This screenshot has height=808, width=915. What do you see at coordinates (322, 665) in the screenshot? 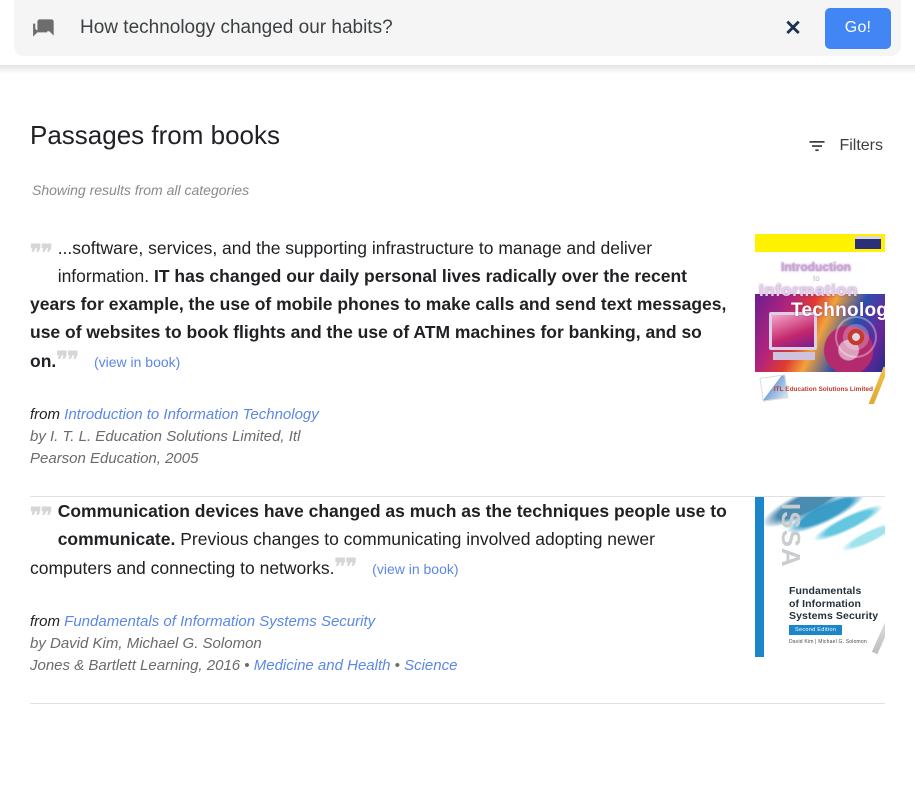
I see `category-link-medicine-and-health: Medicine and Health` at bounding box center [322, 665].